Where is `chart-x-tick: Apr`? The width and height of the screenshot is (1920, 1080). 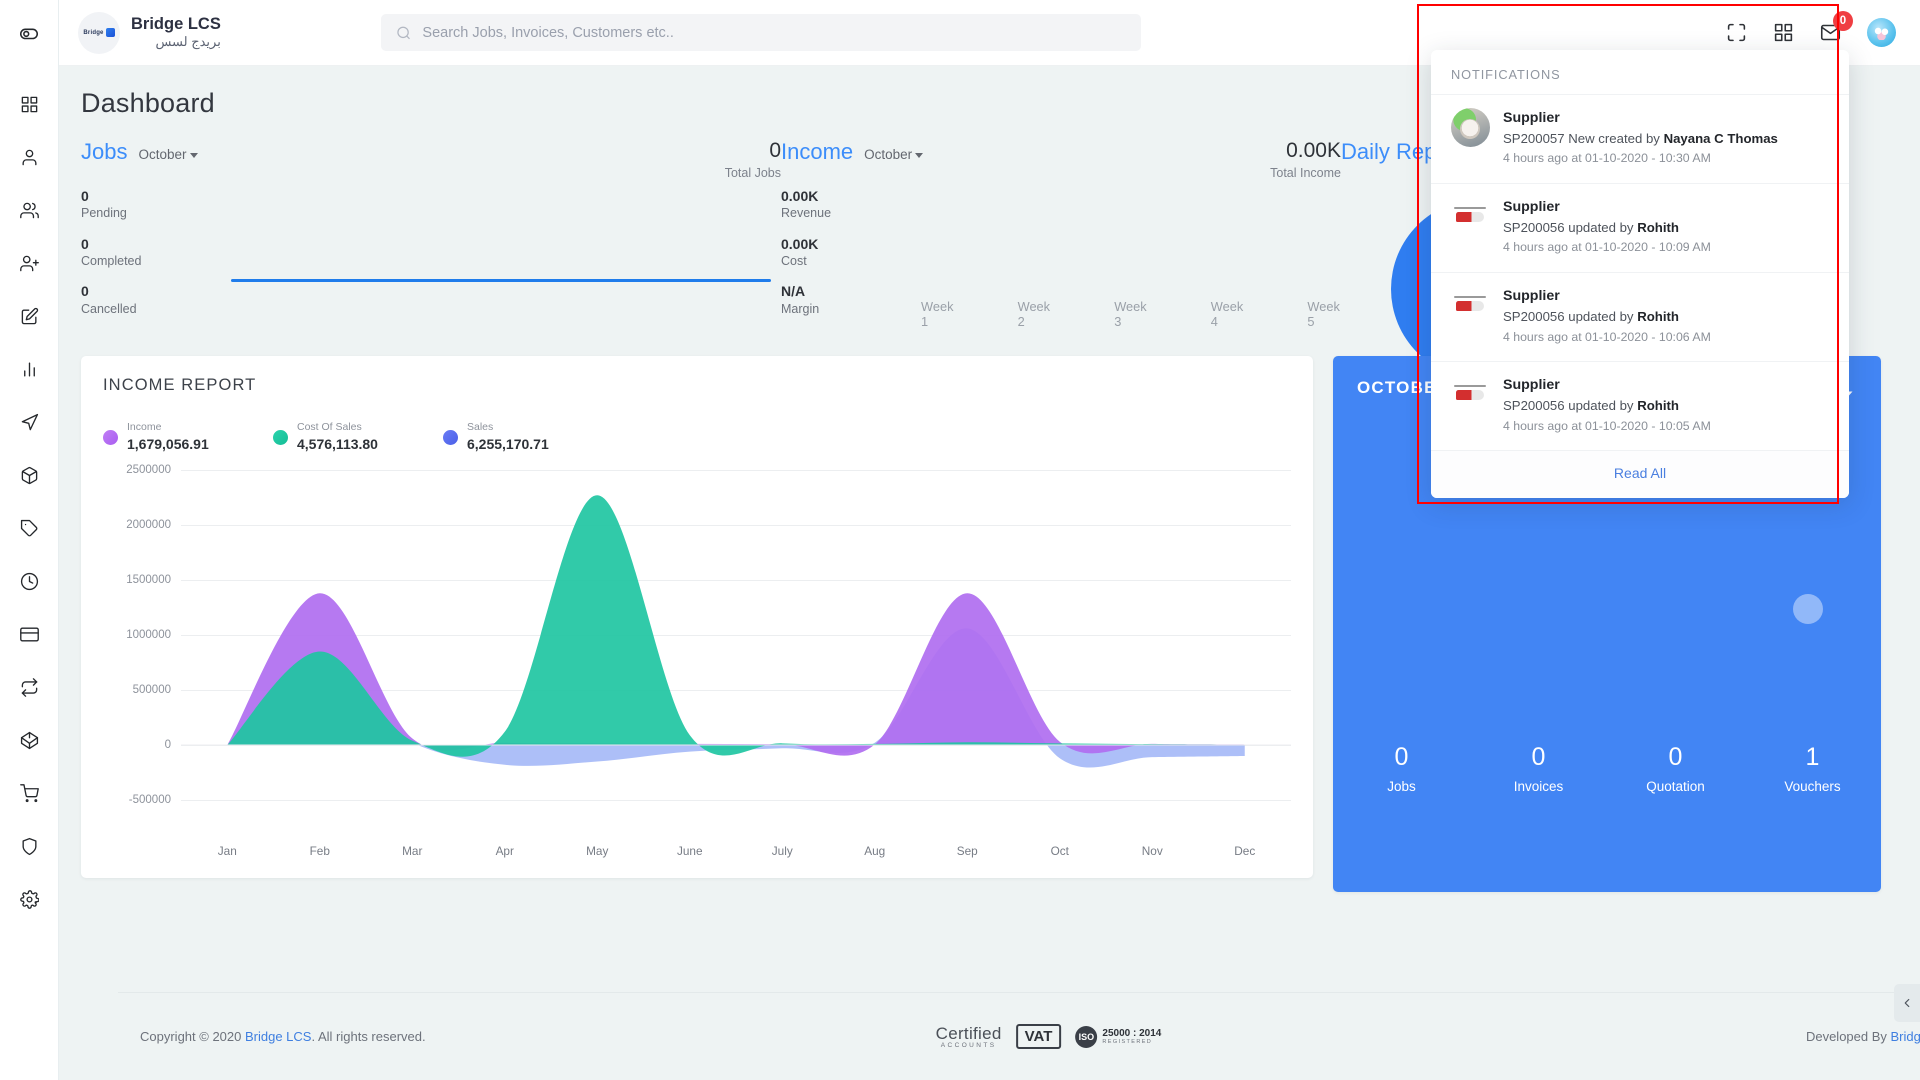
chart-x-tick: Apr is located at coordinates (504, 850).